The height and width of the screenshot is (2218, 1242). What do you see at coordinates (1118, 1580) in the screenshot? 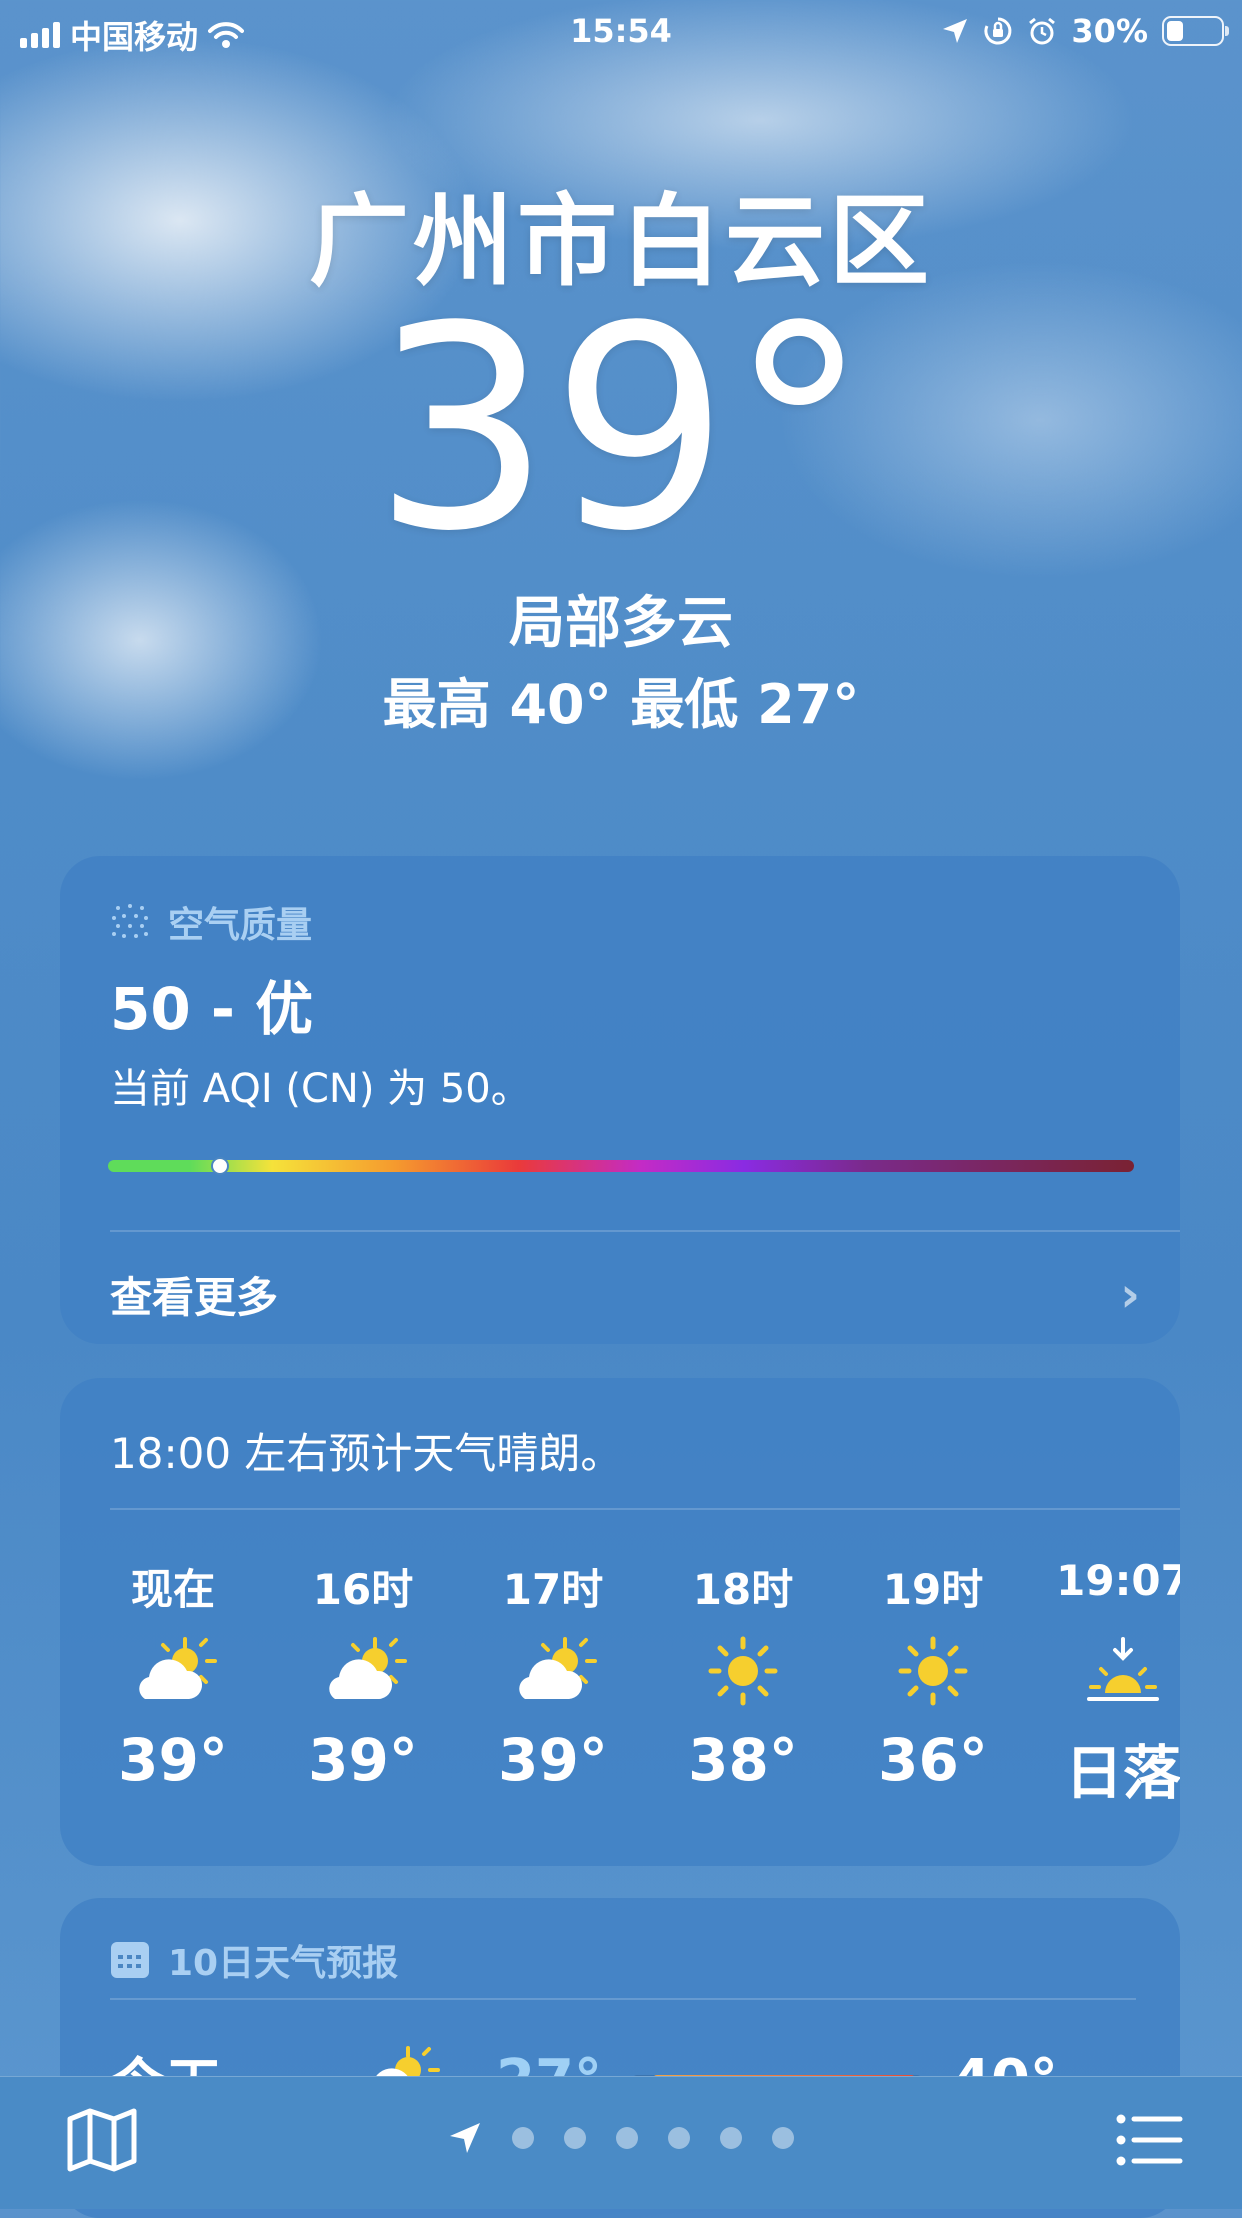
I see `hour-label: 19:07` at bounding box center [1118, 1580].